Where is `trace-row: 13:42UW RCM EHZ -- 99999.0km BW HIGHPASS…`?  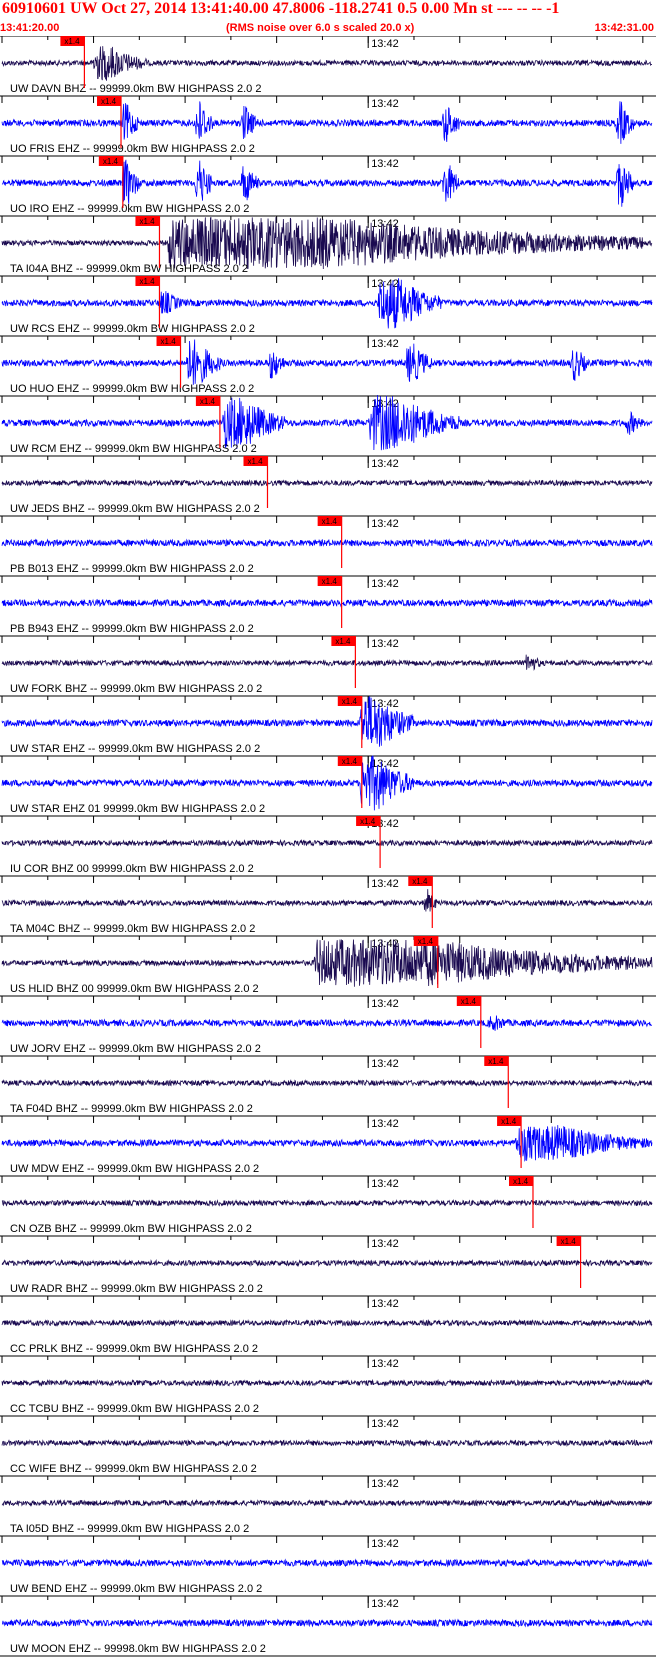
trace-row: 13:42UW RCM EHZ -- 99999.0km BW HIGHPASS… is located at coordinates (328, 425).